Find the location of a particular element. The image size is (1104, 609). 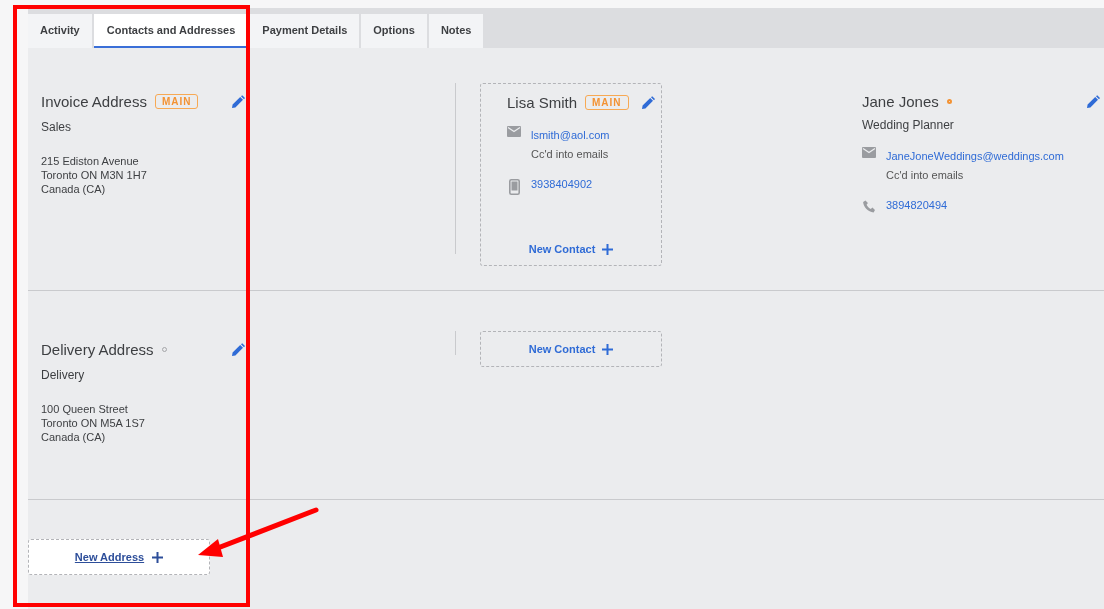

address-title: Delivery Address is located at coordinates (97, 349).